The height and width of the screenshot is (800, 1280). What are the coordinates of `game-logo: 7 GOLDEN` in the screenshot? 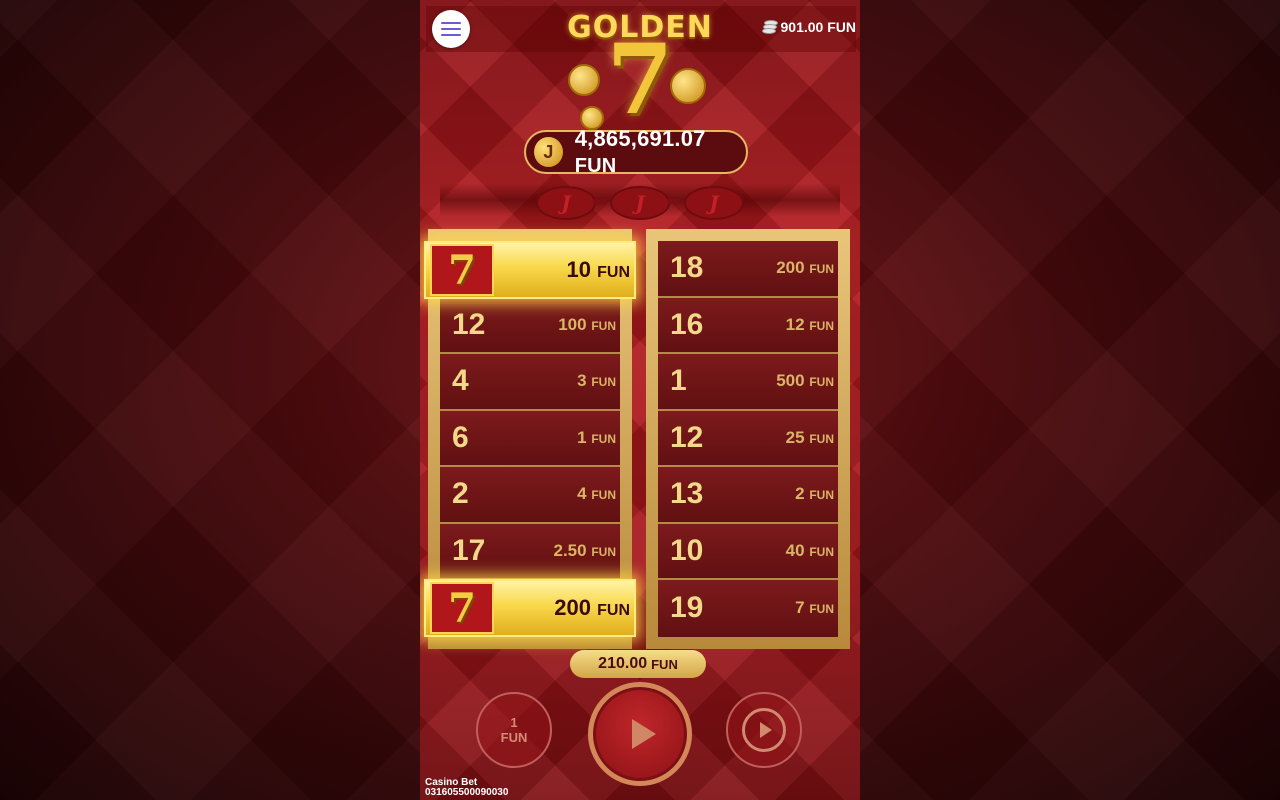 It's located at (640, 72).